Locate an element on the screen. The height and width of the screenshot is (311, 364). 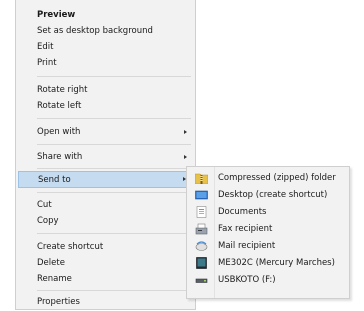
send-to-item-mail: Mail recipient is located at coordinates (268, 246).